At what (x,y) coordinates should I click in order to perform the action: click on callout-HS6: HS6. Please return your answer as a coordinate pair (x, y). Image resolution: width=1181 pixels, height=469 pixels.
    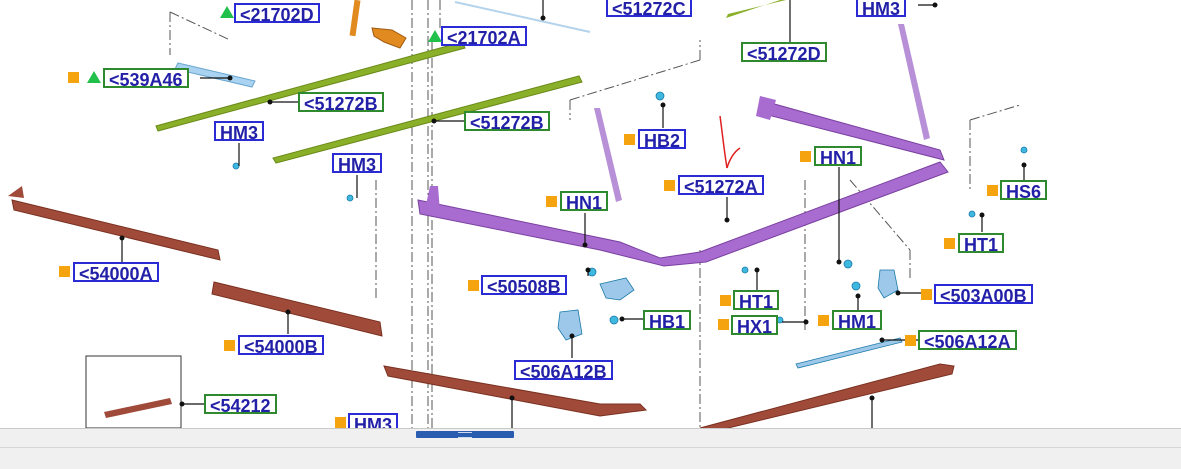
    Looking at the image, I should click on (1024, 191).